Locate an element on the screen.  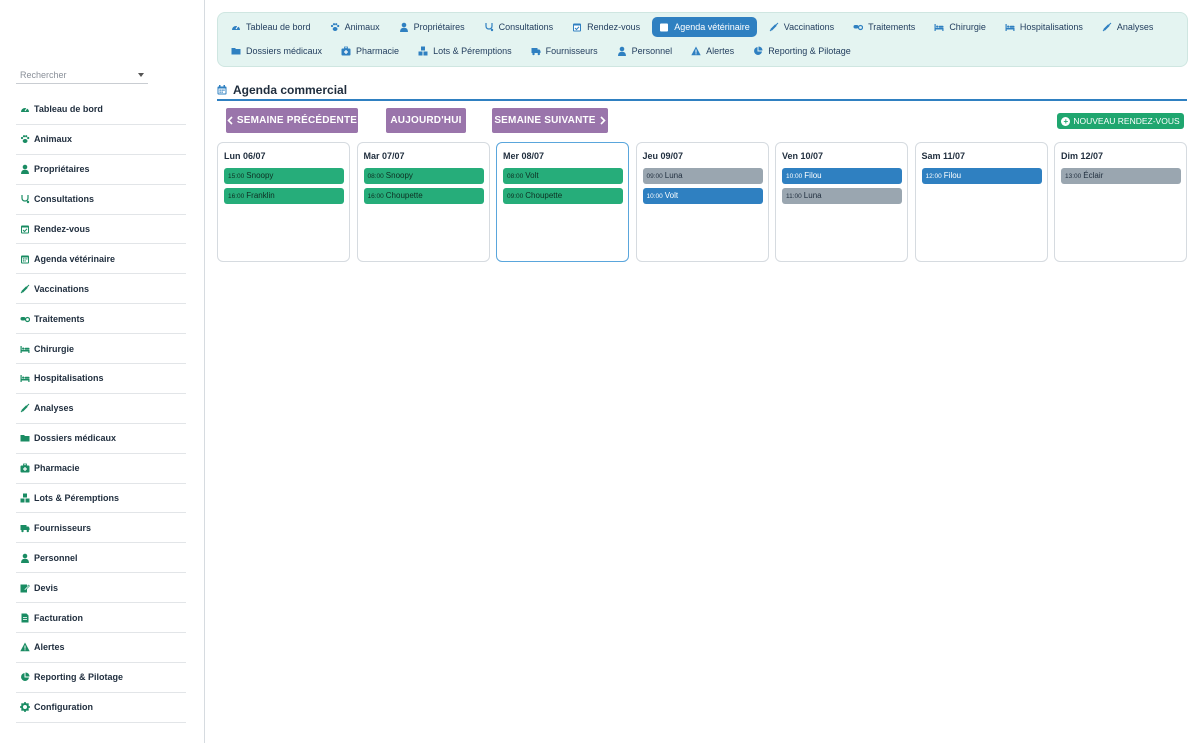
nav-tab: Tableau de bord is located at coordinates (271, 27).